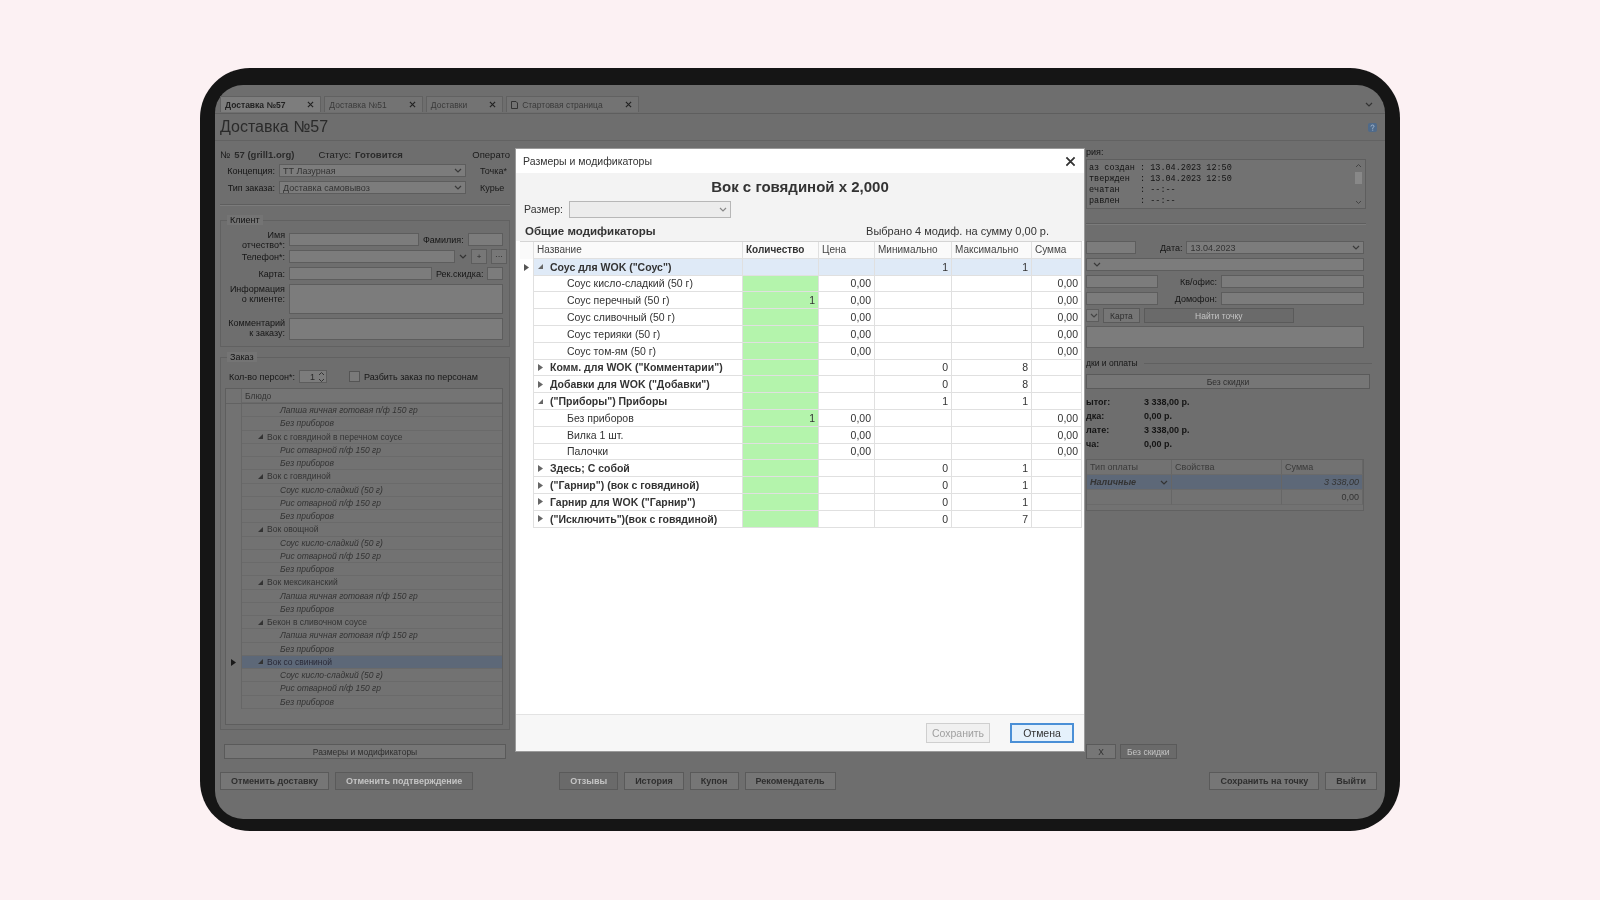 The image size is (1600, 900). Describe the element at coordinates (654, 781) in the screenshot. I see `button: История` at that location.